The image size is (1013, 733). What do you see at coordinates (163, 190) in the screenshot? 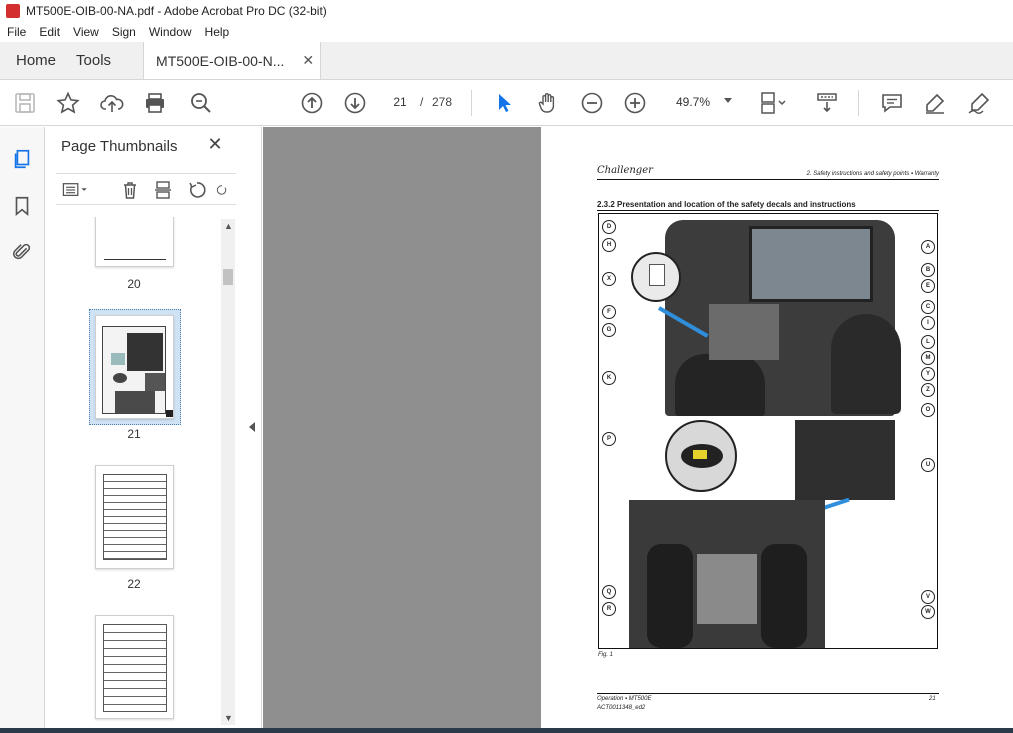
I see `extract-pages-icon` at bounding box center [163, 190].